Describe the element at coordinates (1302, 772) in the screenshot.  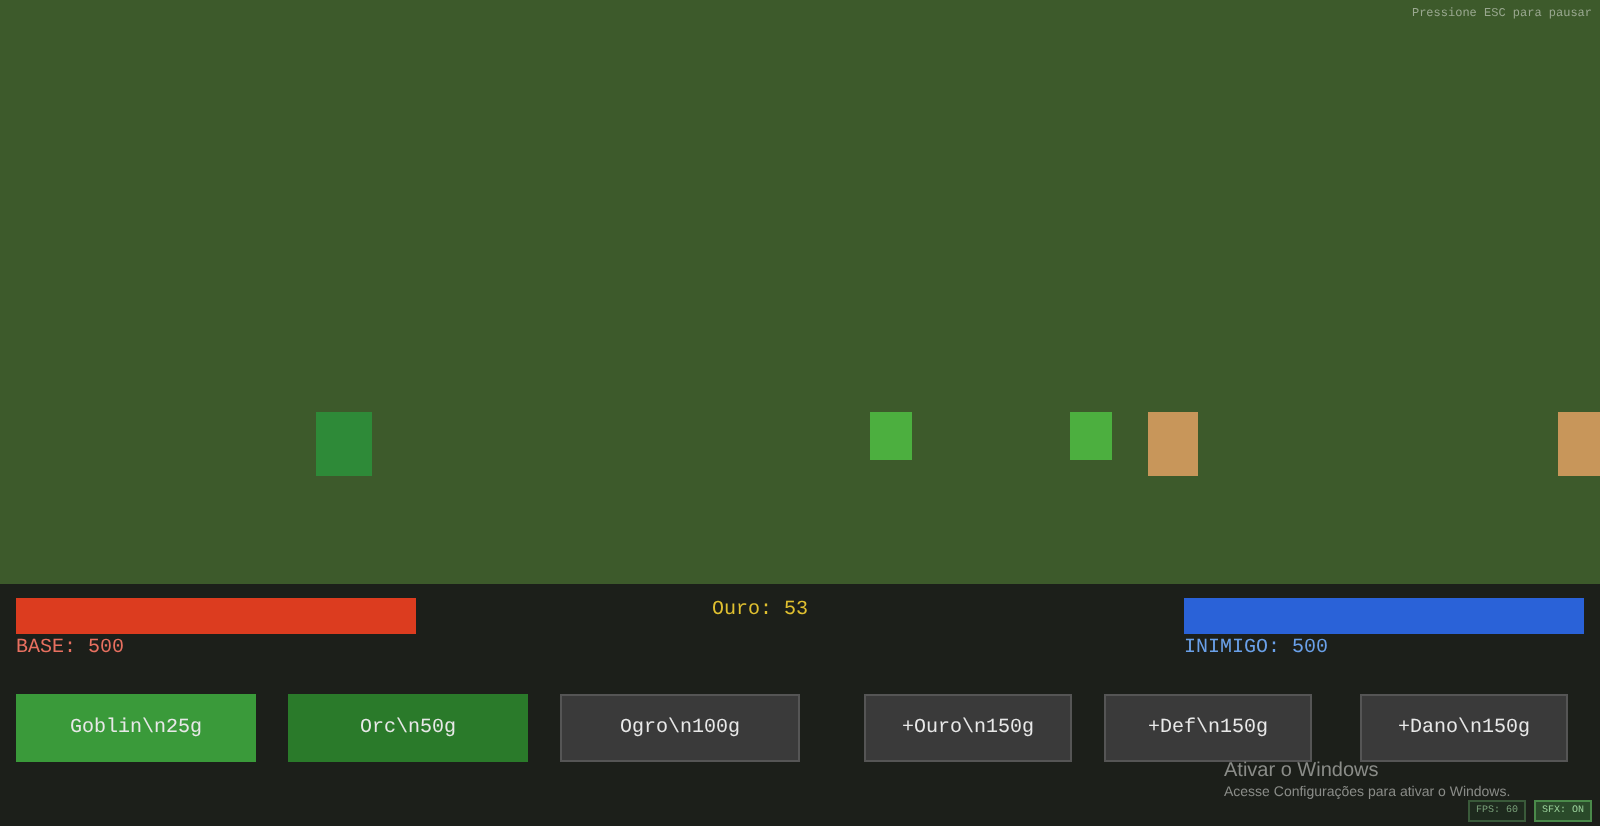
I see `activation-title: Ativar o Windows` at that location.